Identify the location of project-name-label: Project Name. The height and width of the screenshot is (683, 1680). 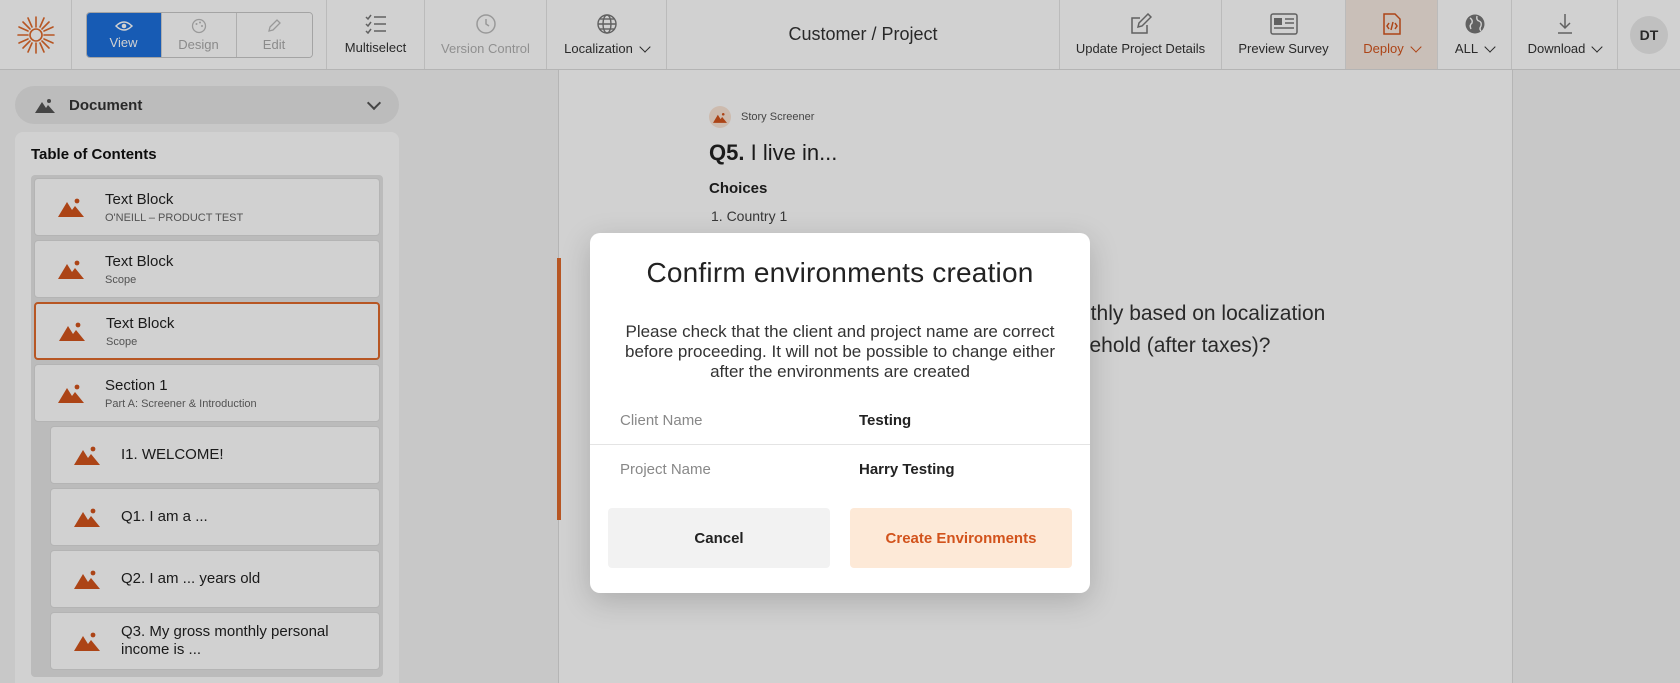
(665, 469).